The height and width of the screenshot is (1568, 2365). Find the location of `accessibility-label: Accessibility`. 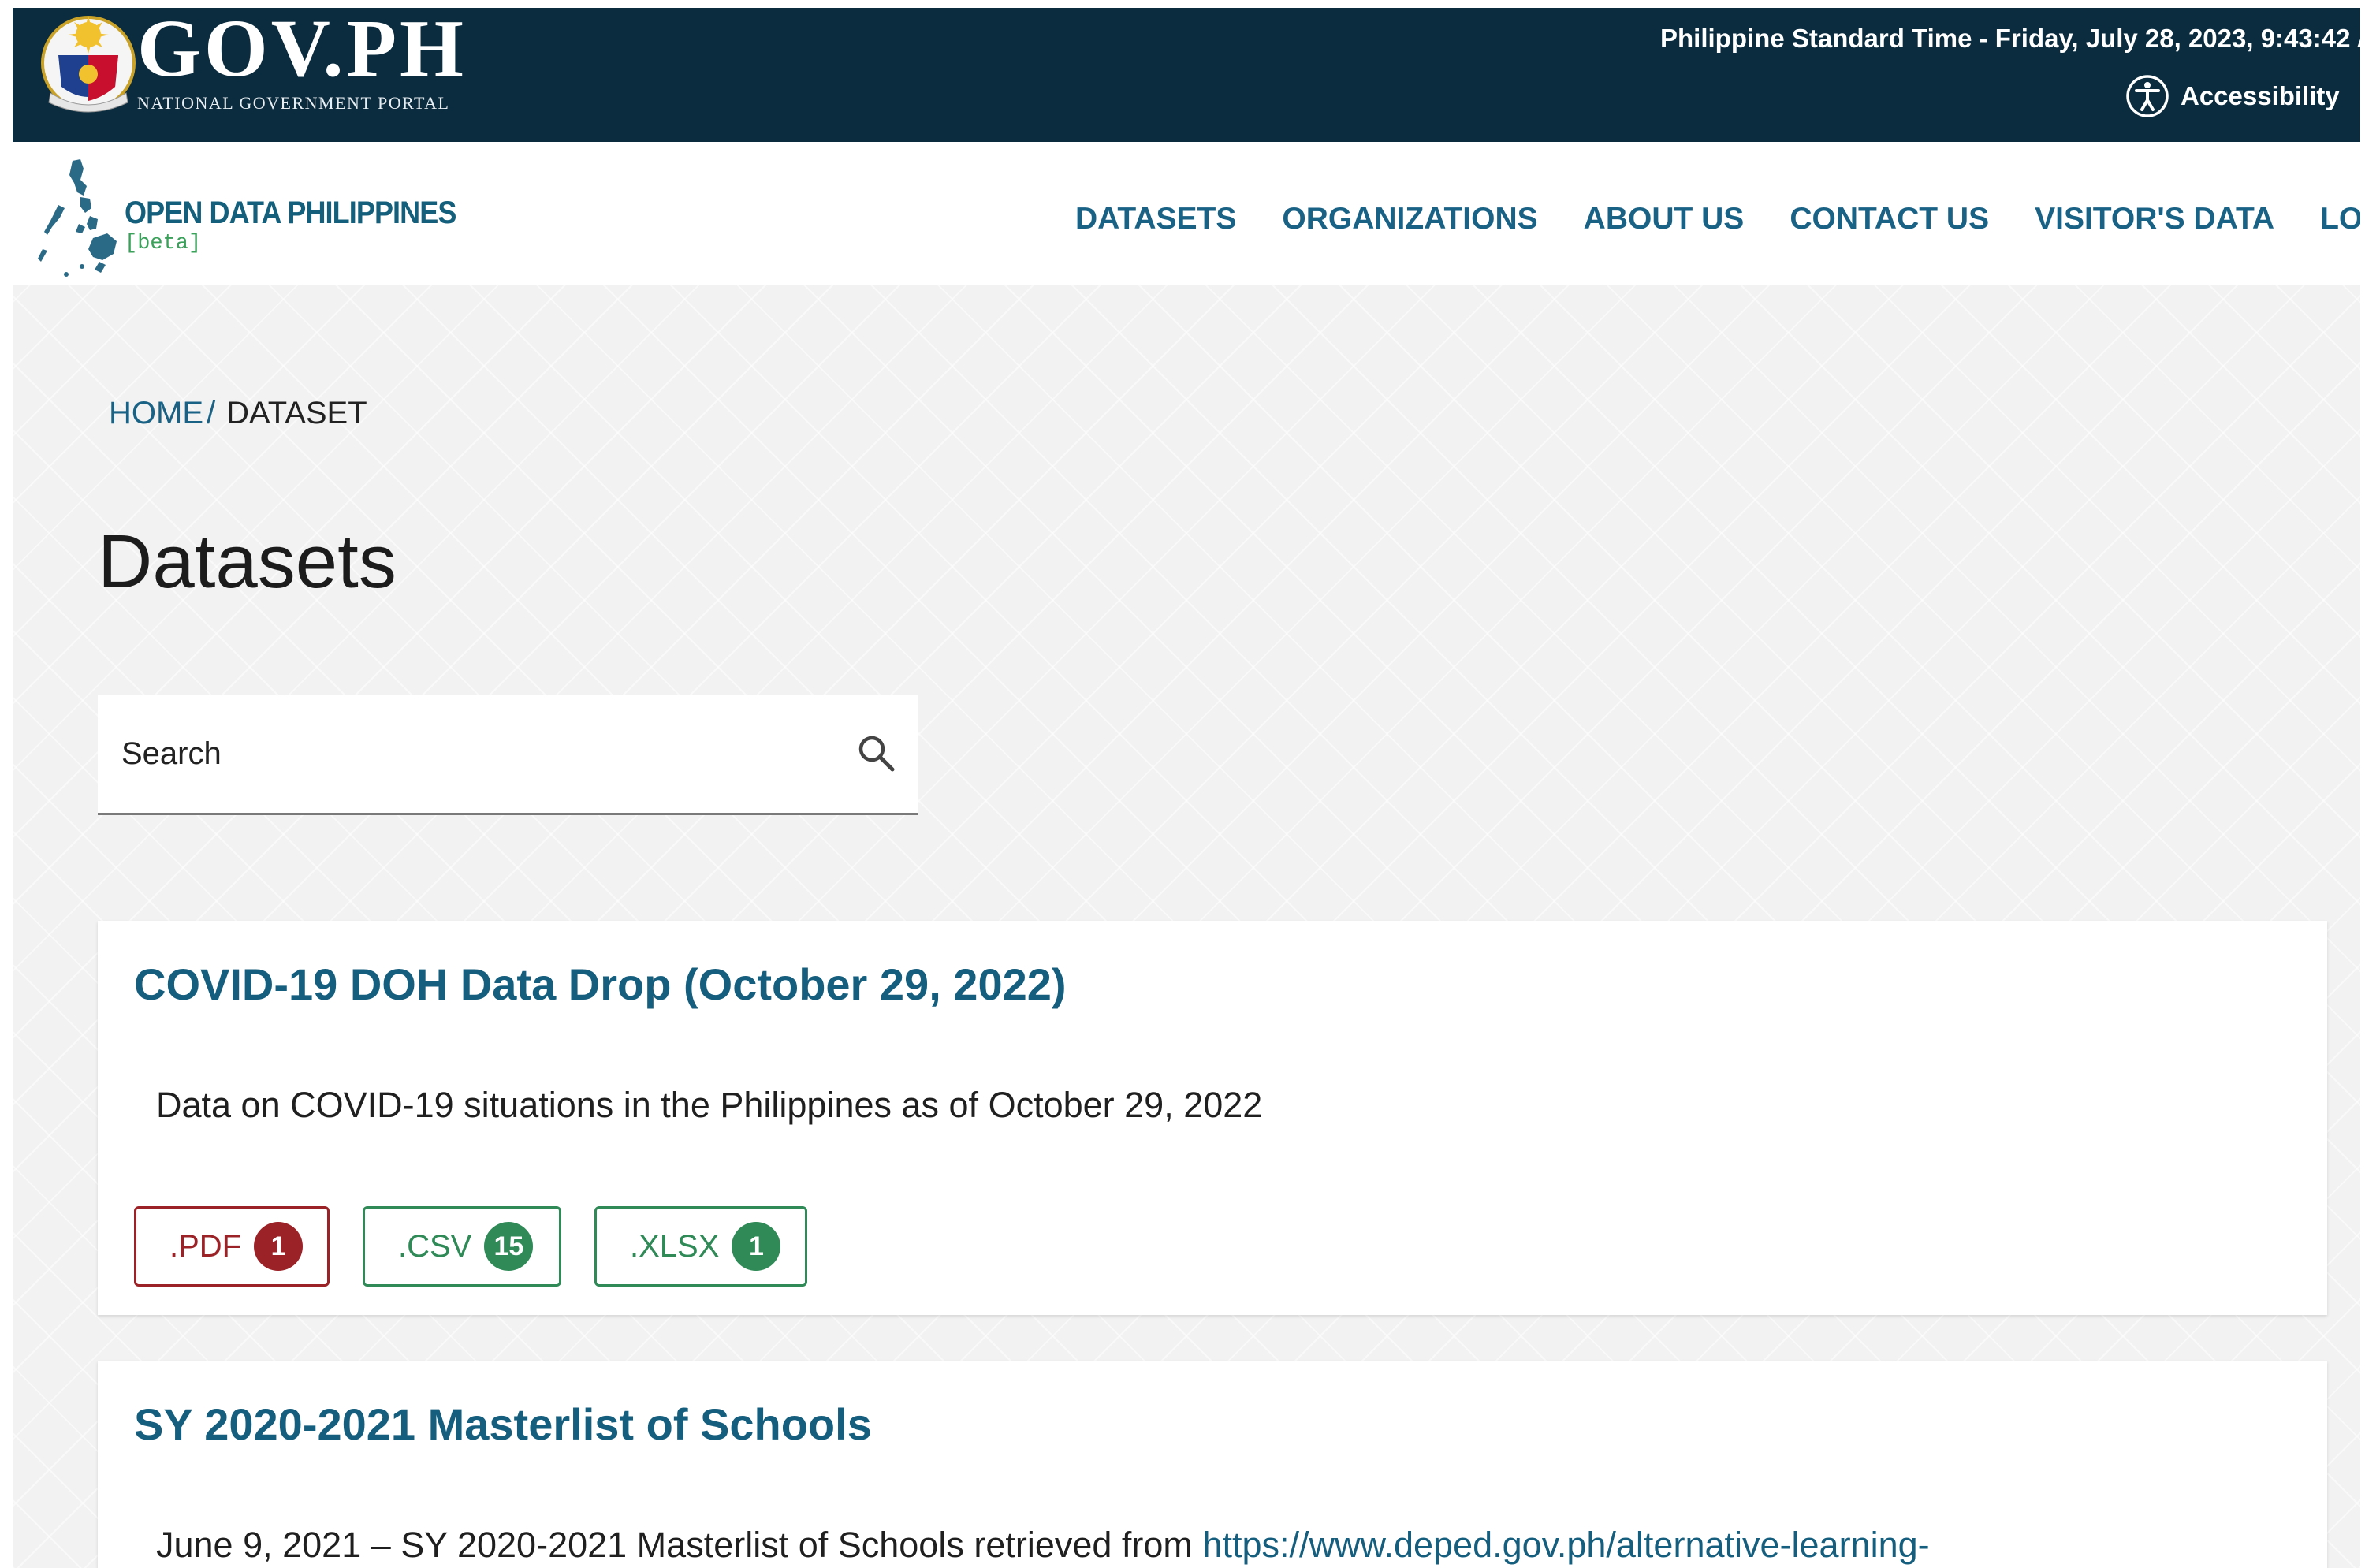

accessibility-label: Accessibility is located at coordinates (2260, 95).